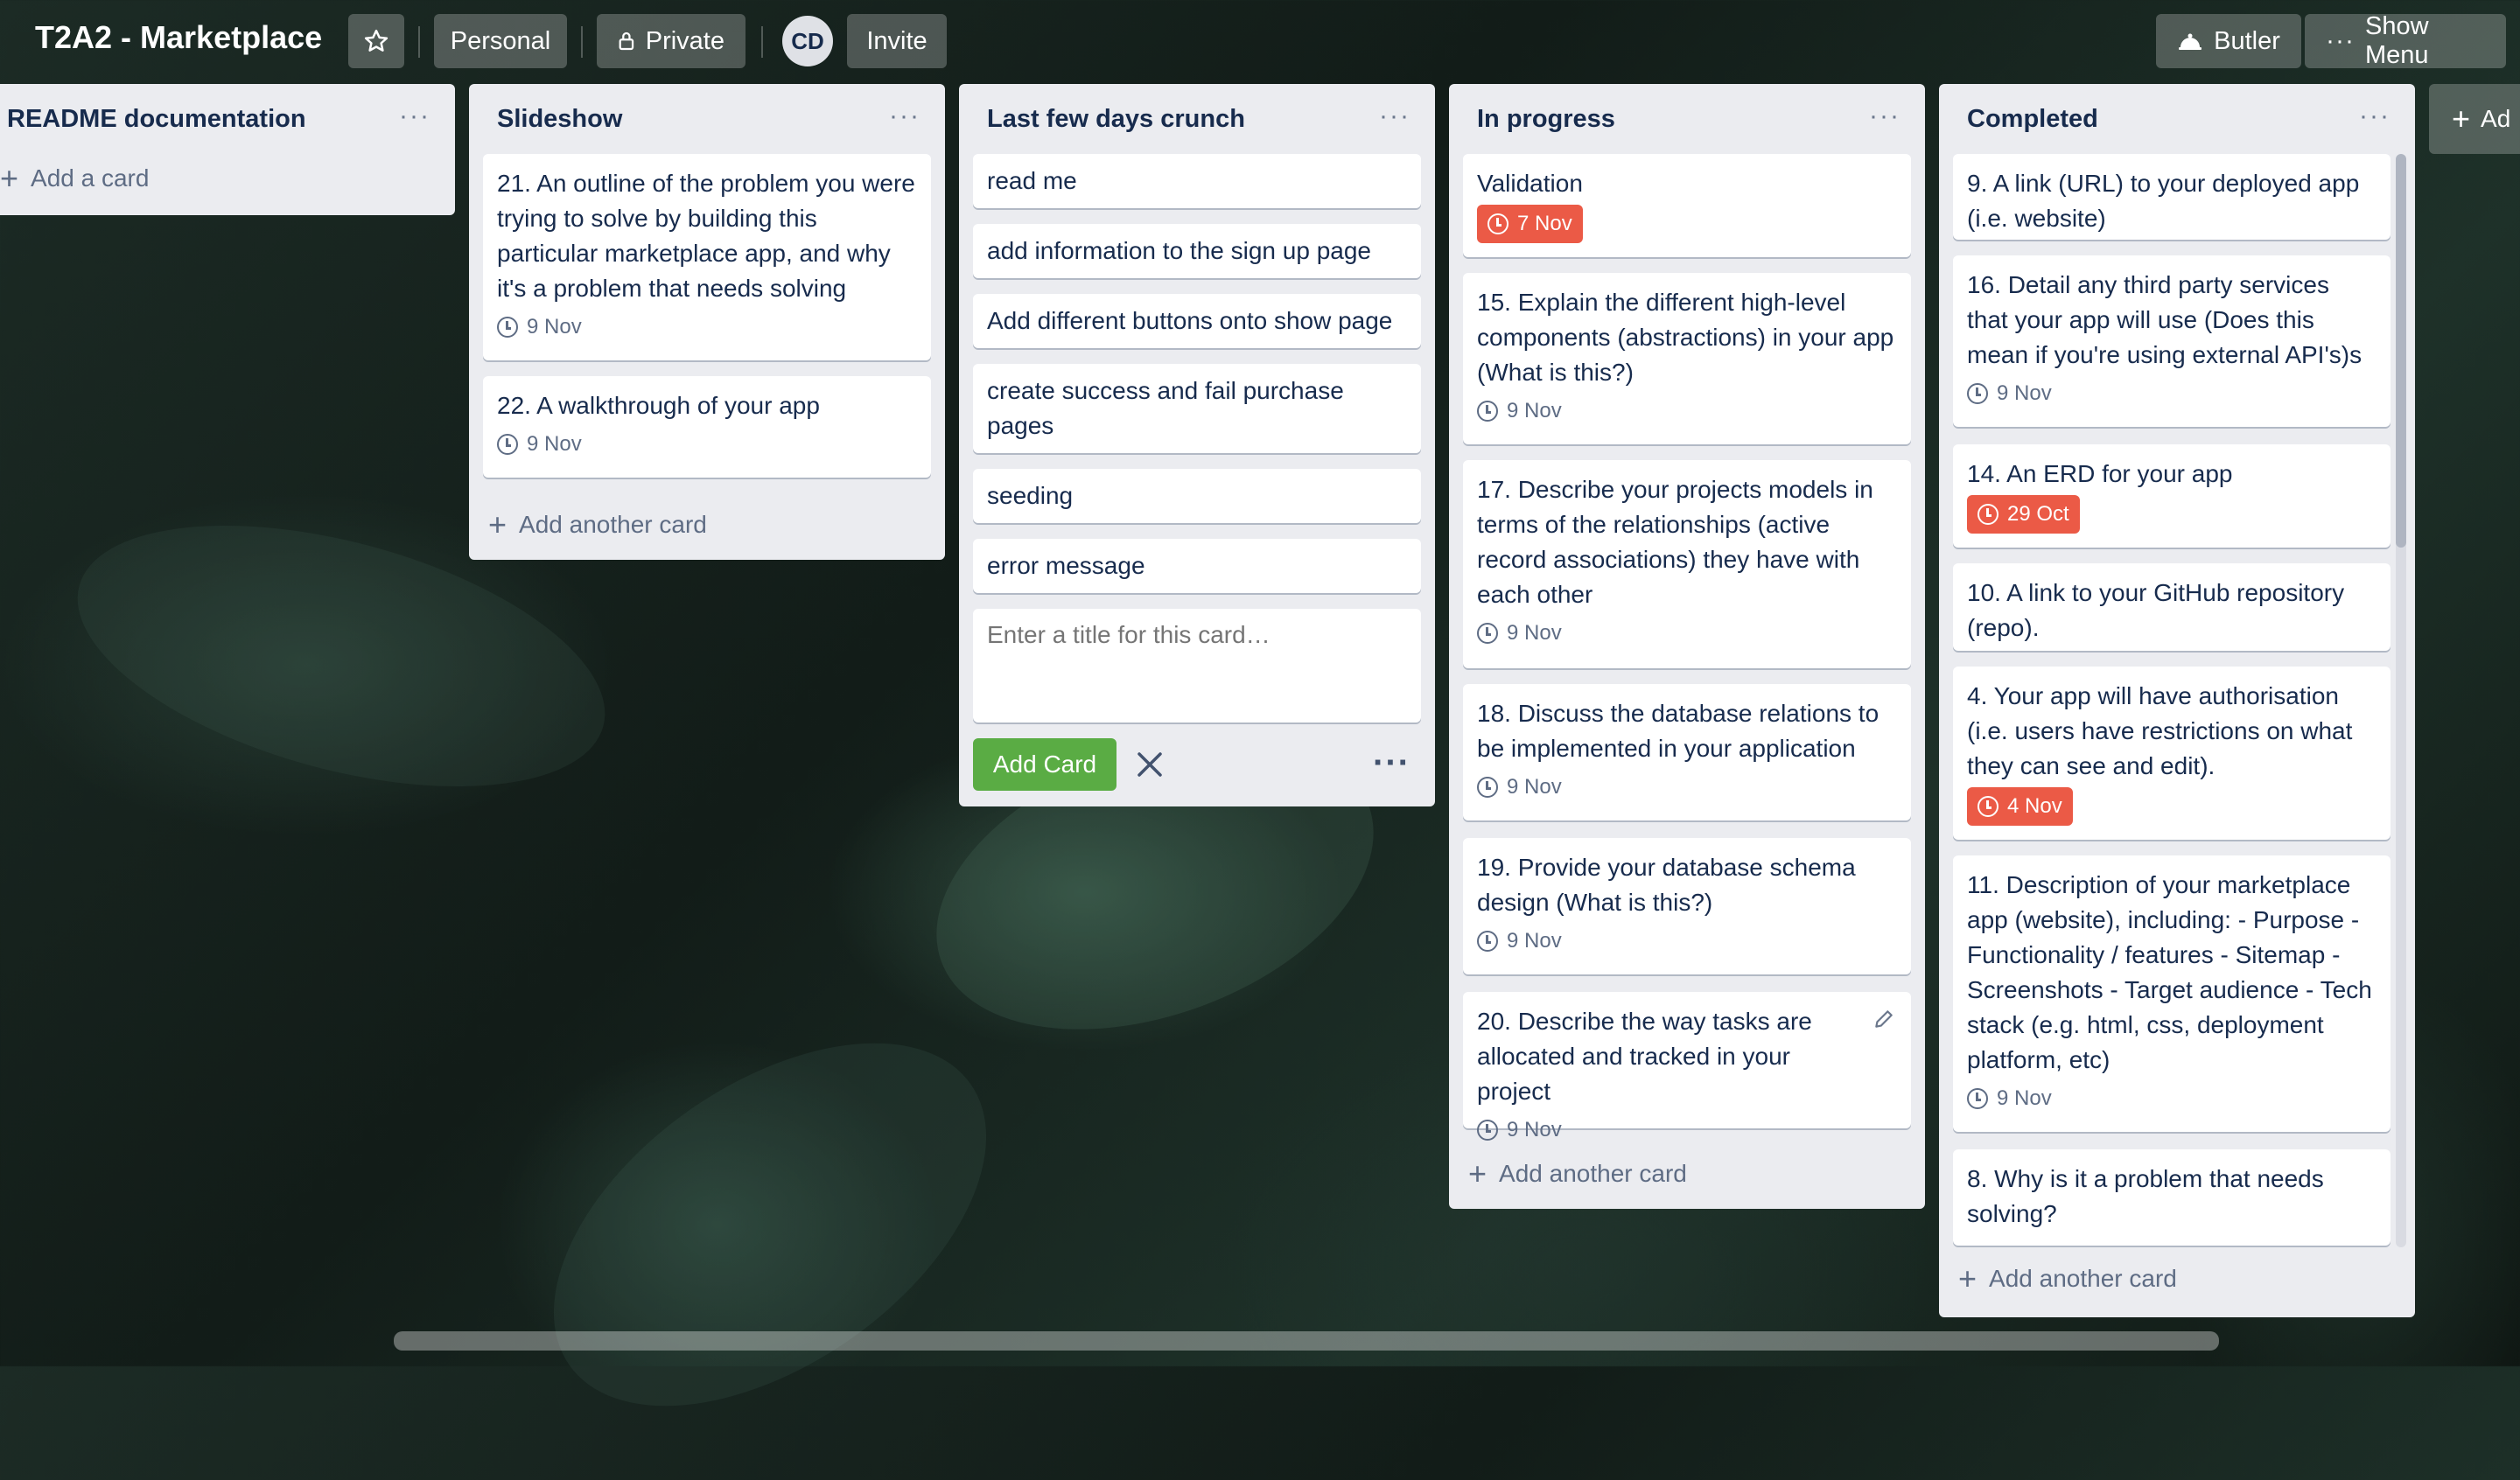 This screenshot has height=1480, width=2520. Describe the element at coordinates (897, 41) in the screenshot. I see `invite-button: Invite` at that location.